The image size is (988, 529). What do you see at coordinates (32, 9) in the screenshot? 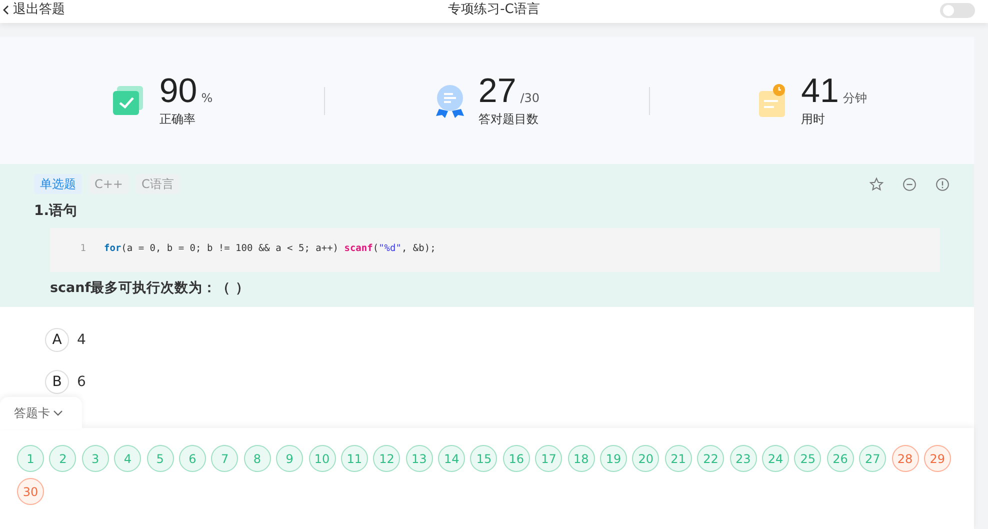
I see `back-button: 退出答题` at bounding box center [32, 9].